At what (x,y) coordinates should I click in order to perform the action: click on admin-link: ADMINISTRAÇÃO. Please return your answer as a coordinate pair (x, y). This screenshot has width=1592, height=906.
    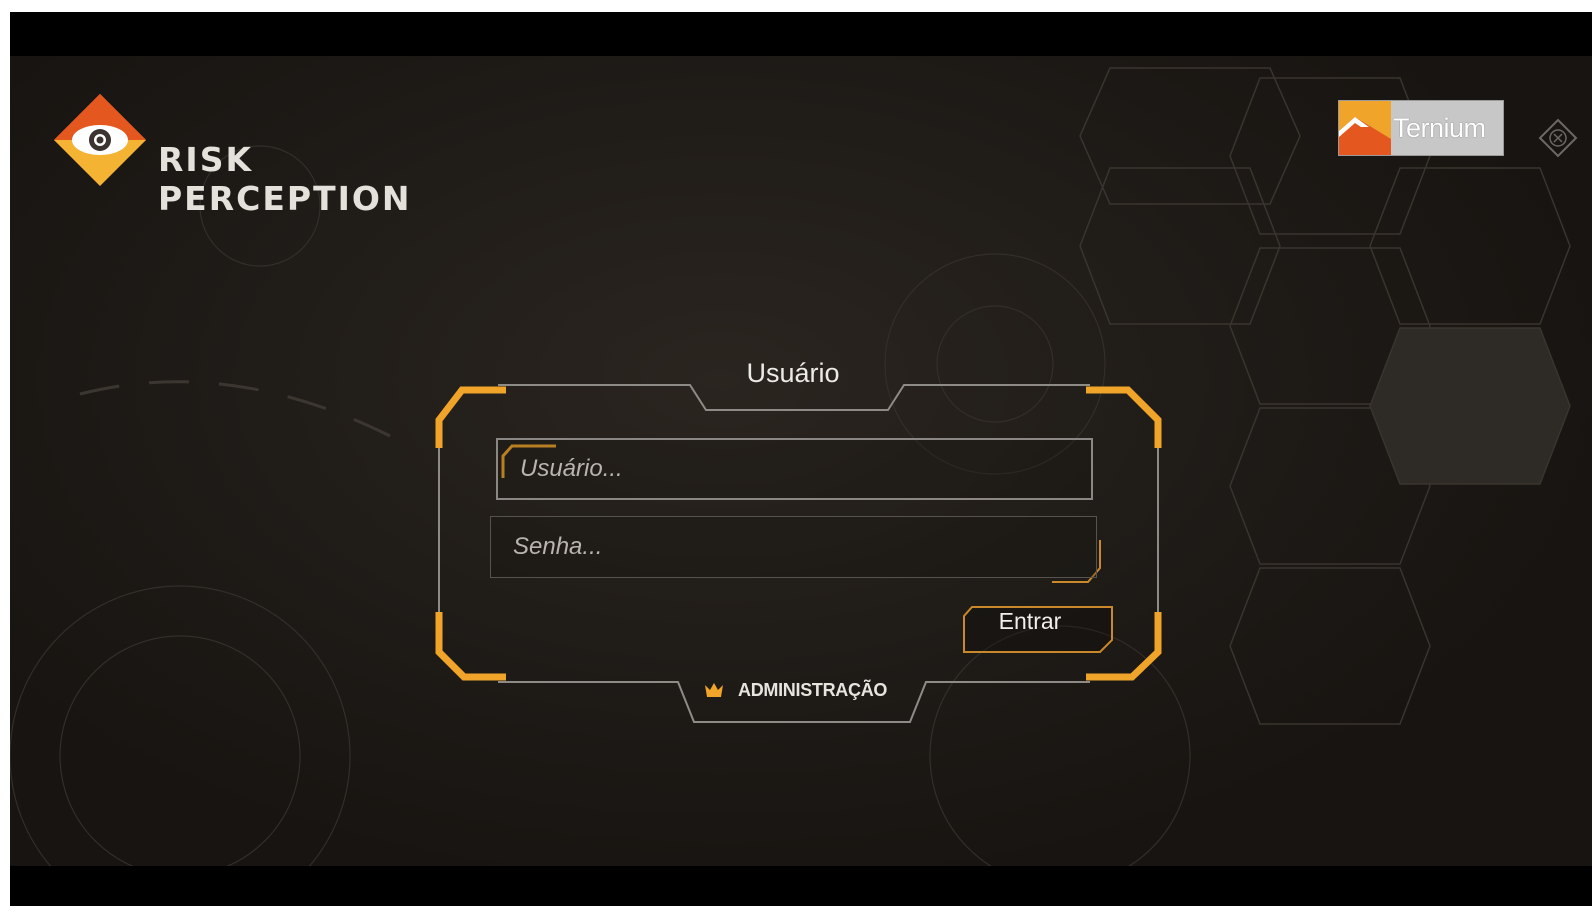
    Looking at the image, I should click on (805, 691).